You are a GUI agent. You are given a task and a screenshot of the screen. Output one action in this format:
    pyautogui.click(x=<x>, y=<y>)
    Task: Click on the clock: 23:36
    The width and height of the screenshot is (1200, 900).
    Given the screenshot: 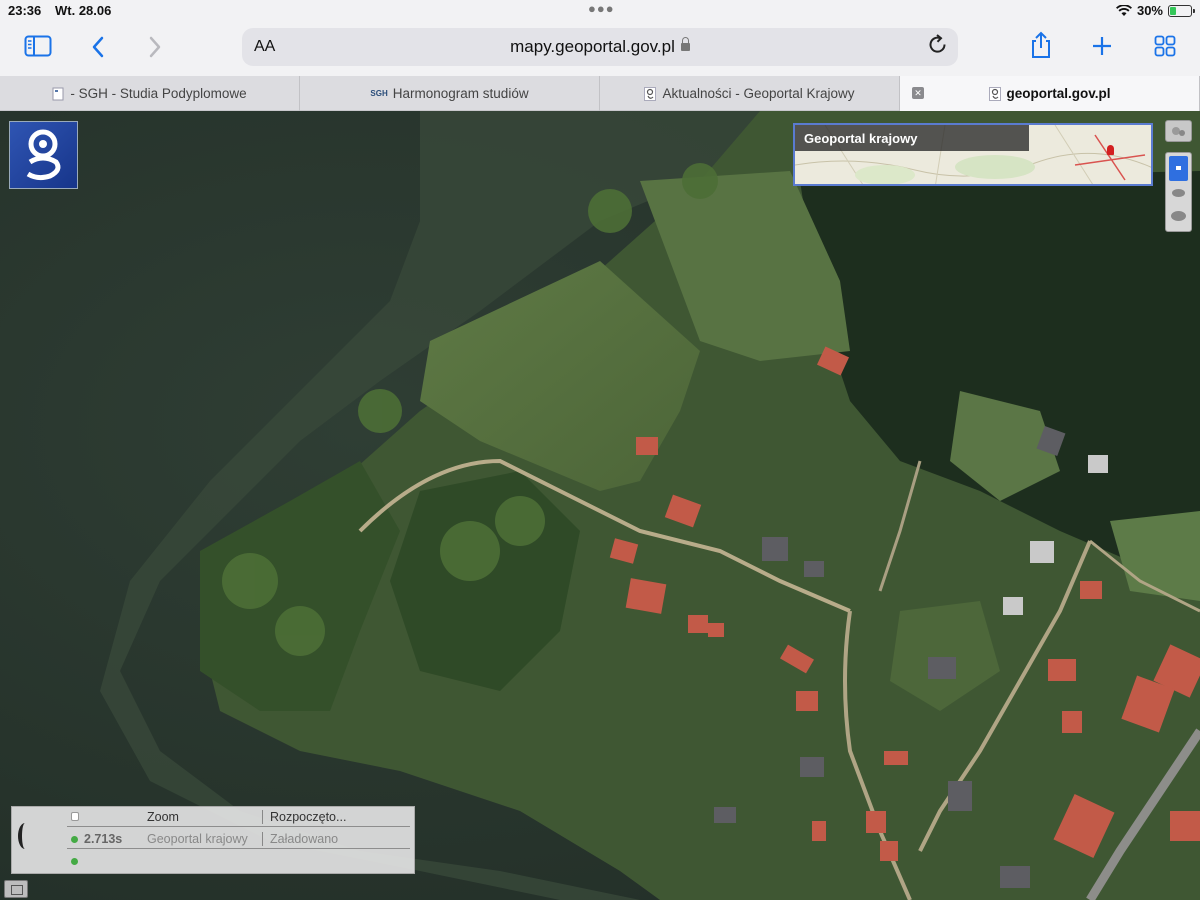 What is the action you would take?
    pyautogui.click(x=25, y=10)
    